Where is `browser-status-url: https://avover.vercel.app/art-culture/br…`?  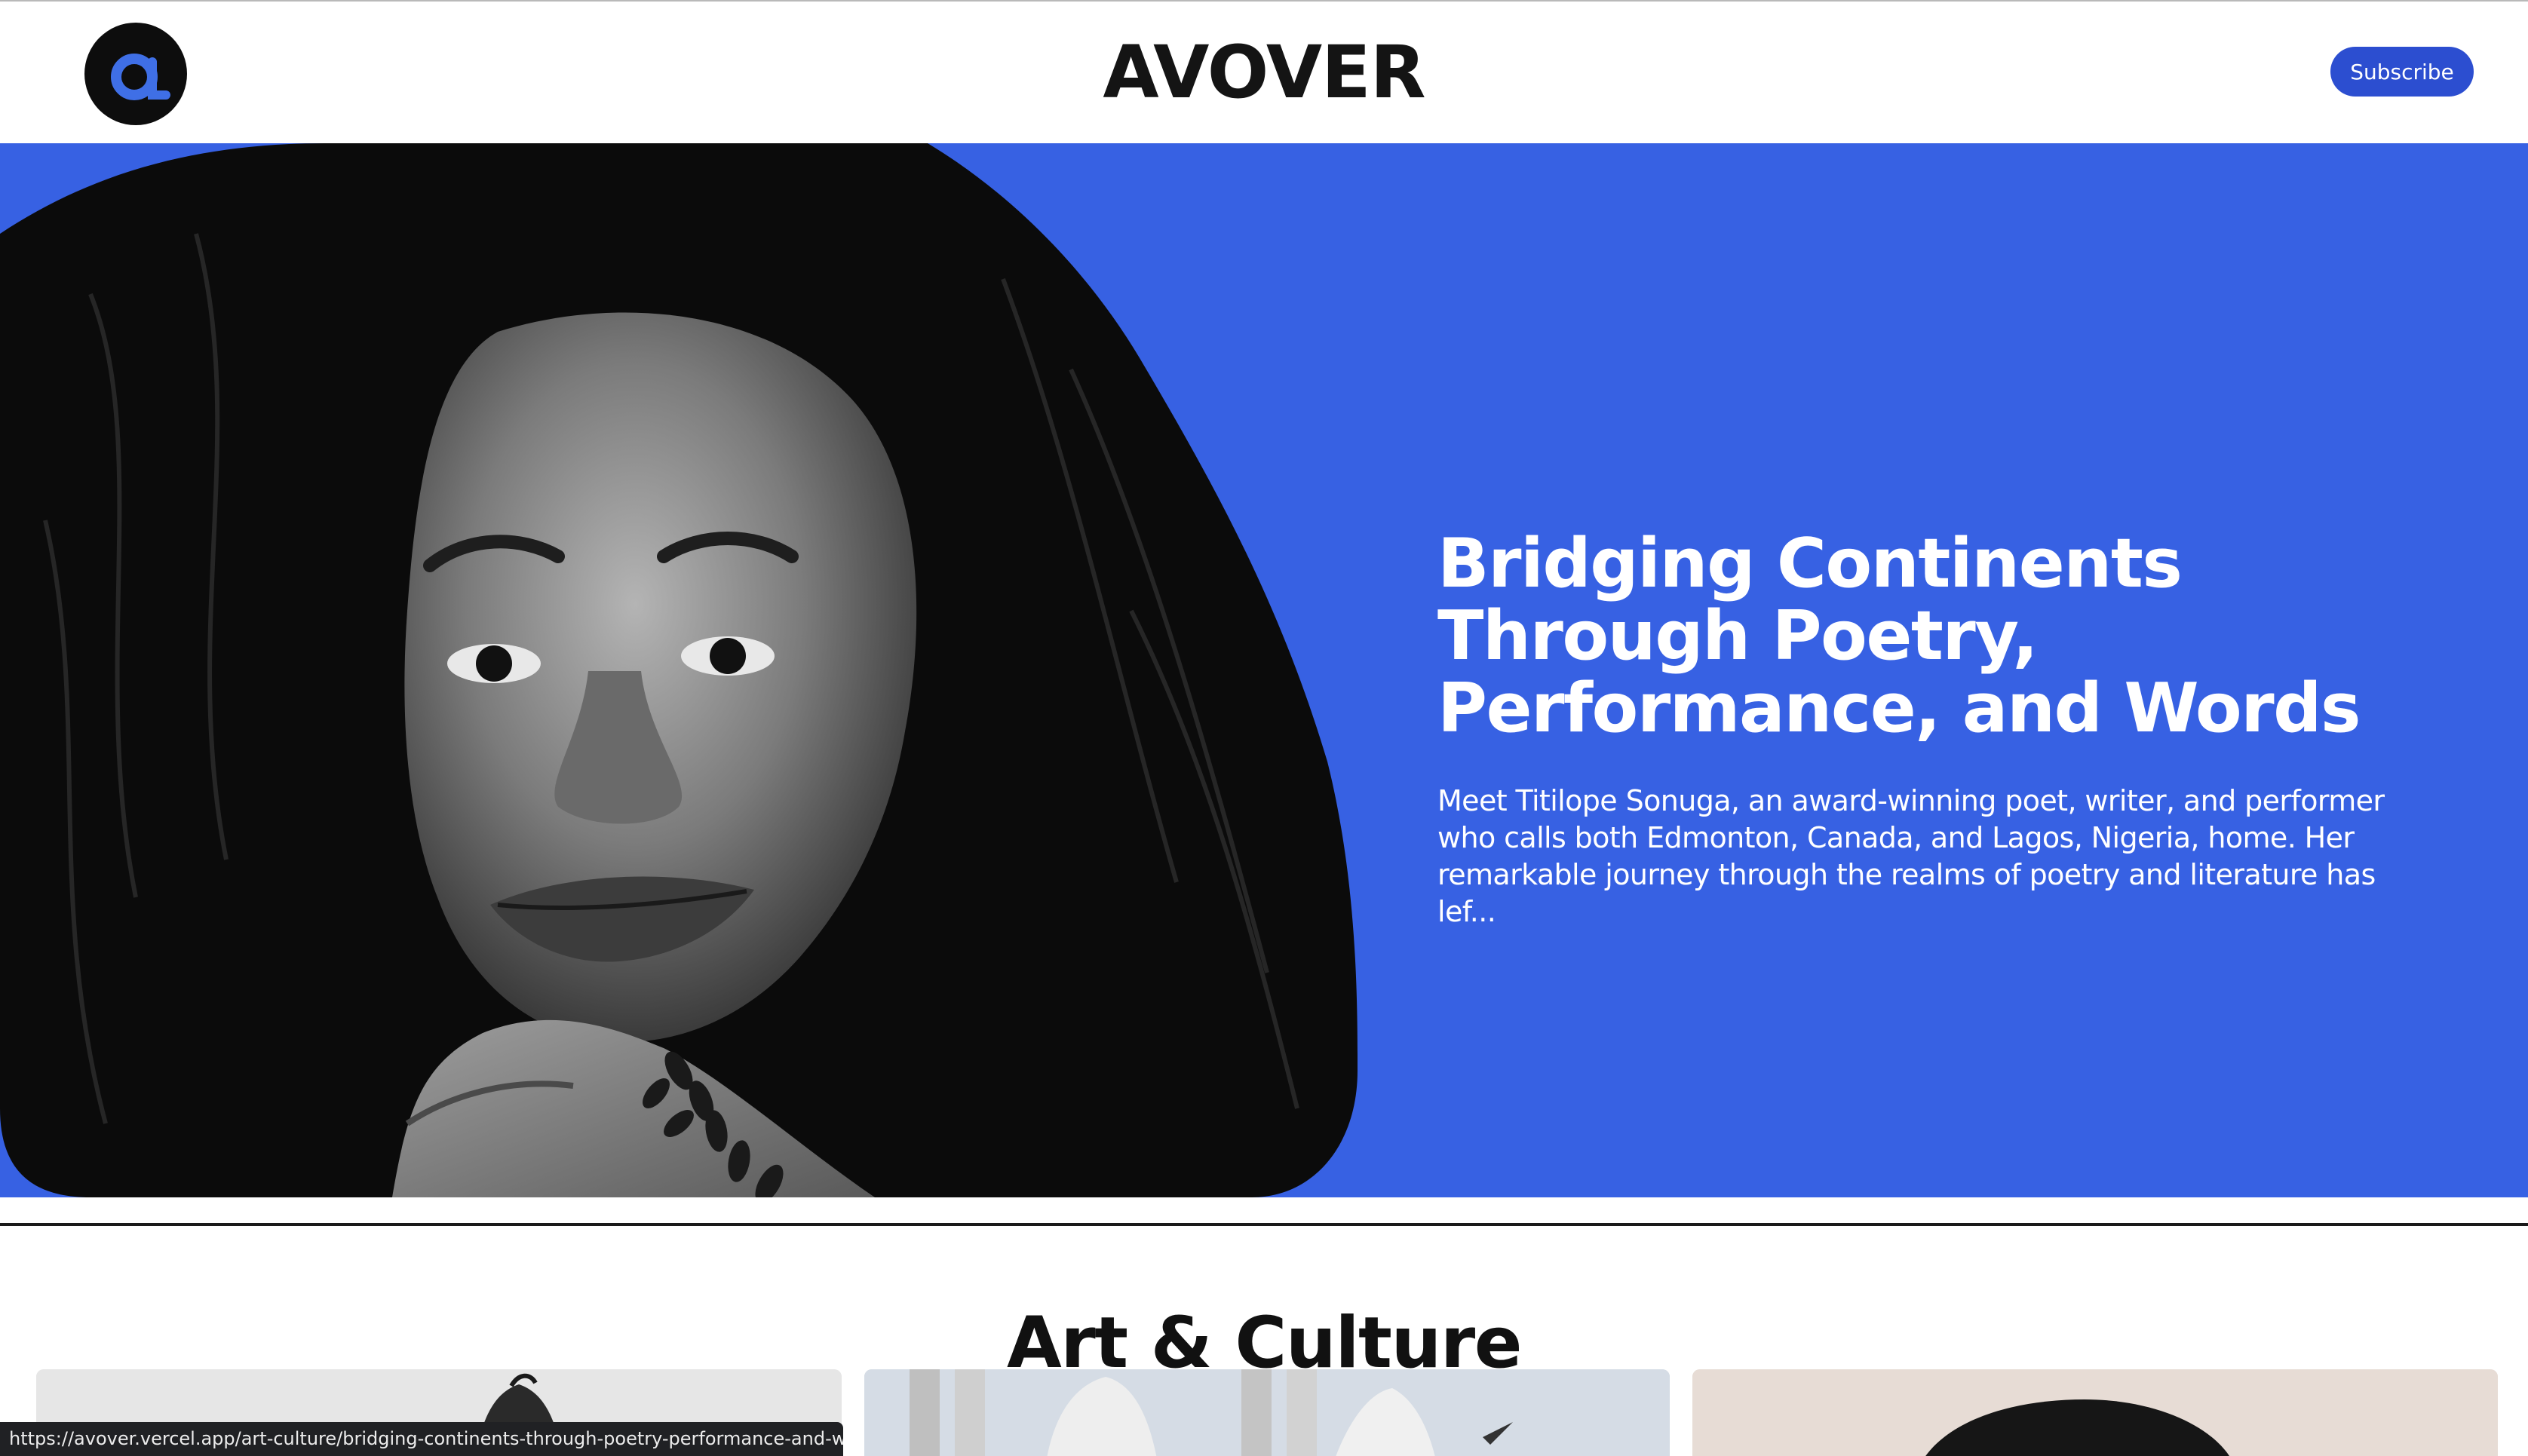 browser-status-url: https://avover.vercel.app/art-culture/br… is located at coordinates (421, 1439).